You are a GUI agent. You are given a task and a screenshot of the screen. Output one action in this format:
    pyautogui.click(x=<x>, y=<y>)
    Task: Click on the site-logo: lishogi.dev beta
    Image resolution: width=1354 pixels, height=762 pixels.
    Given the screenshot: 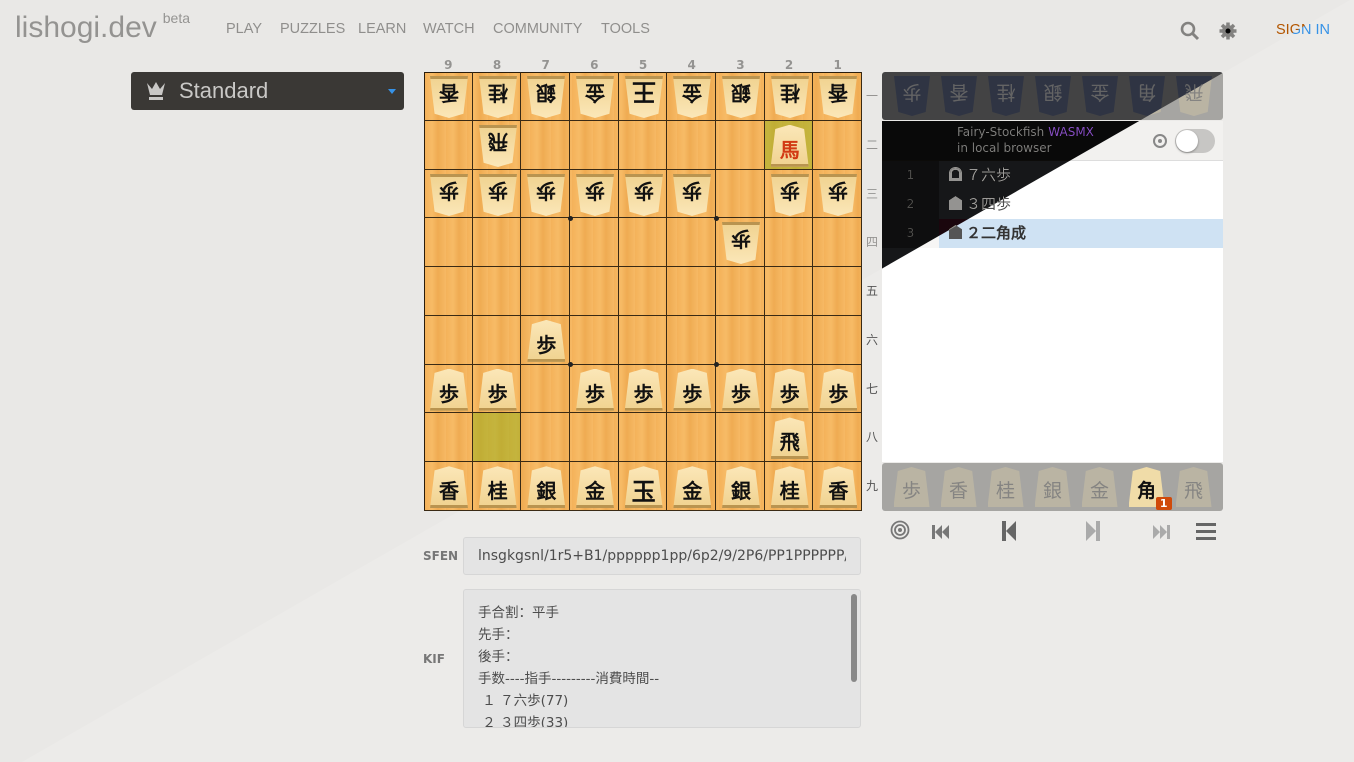 What is the action you would take?
    pyautogui.click(x=102, y=27)
    